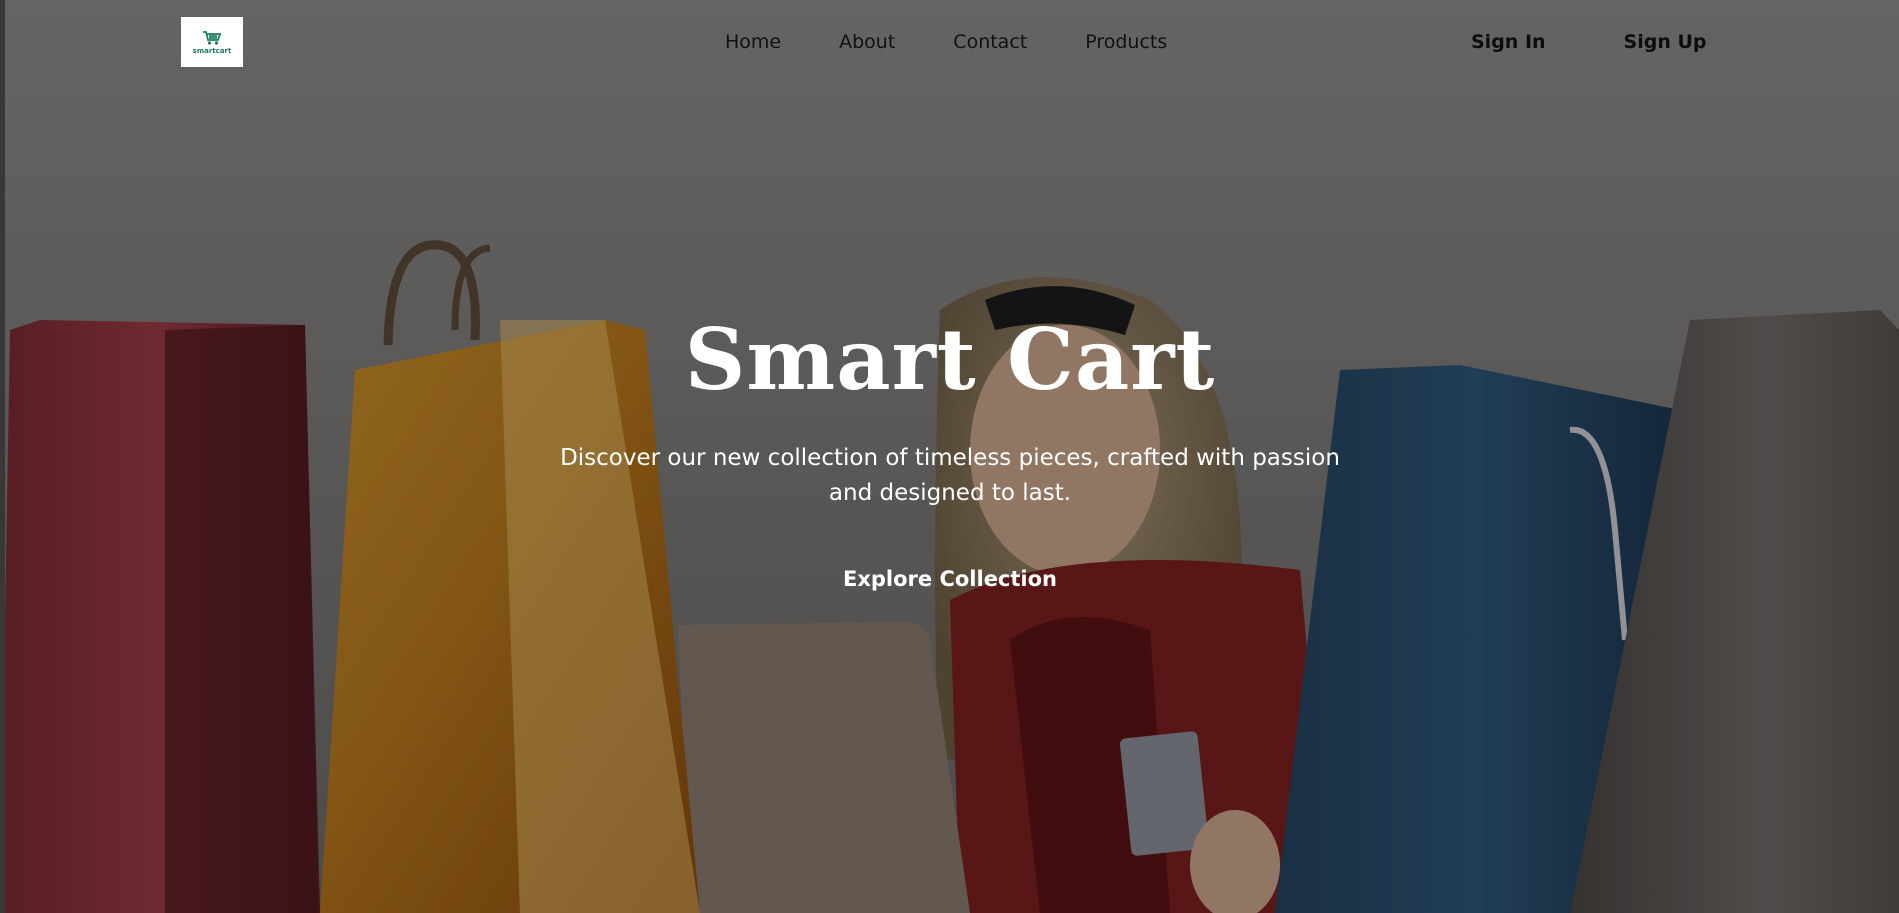 The width and height of the screenshot is (1899, 913). Describe the element at coordinates (1508, 42) in the screenshot. I see `sign-in-link: Sign In` at that location.